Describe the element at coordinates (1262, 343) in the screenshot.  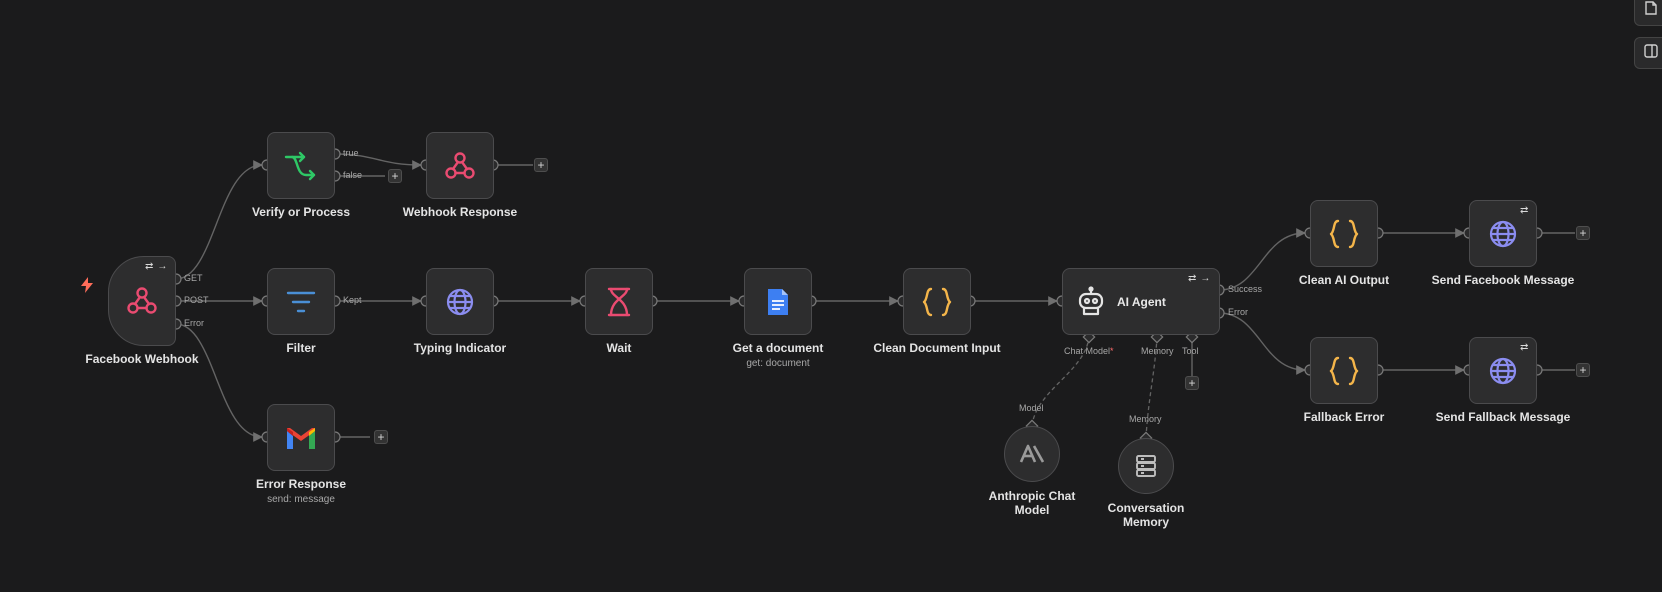
I see `connection-agent-error-to-fallback` at that location.